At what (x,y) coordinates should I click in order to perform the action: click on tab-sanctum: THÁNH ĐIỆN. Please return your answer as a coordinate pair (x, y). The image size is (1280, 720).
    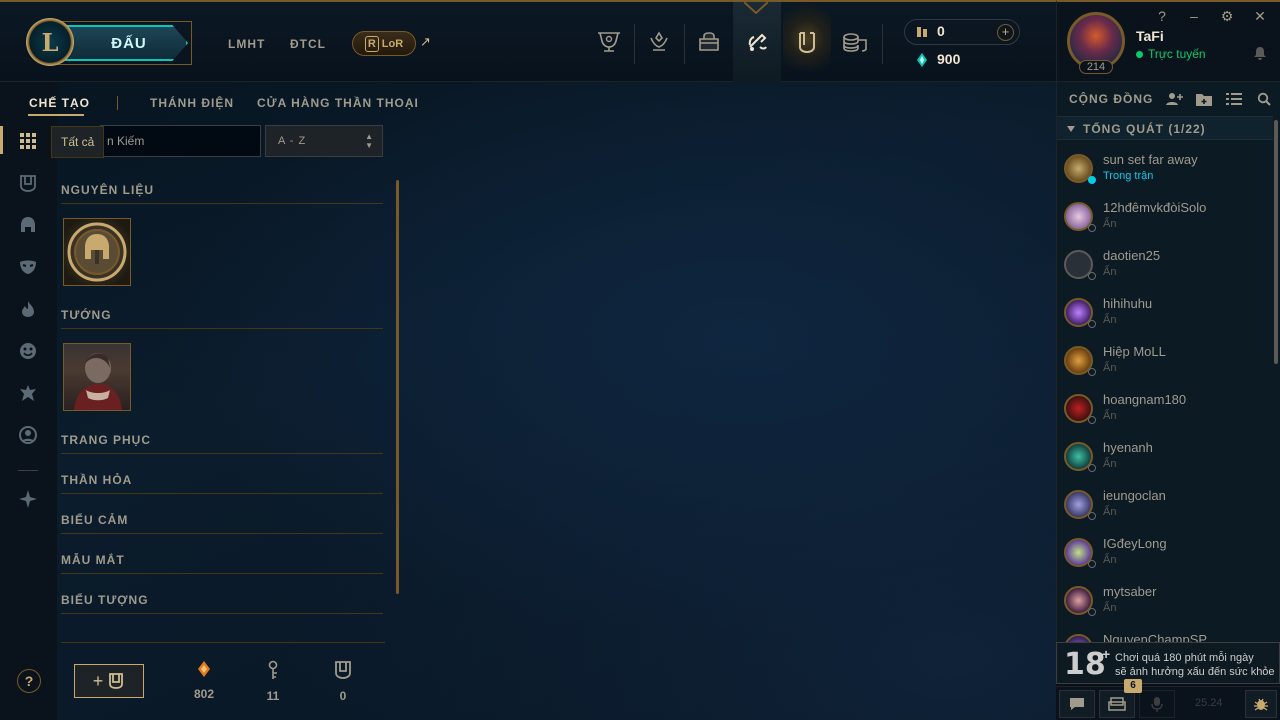
    Looking at the image, I should click on (192, 103).